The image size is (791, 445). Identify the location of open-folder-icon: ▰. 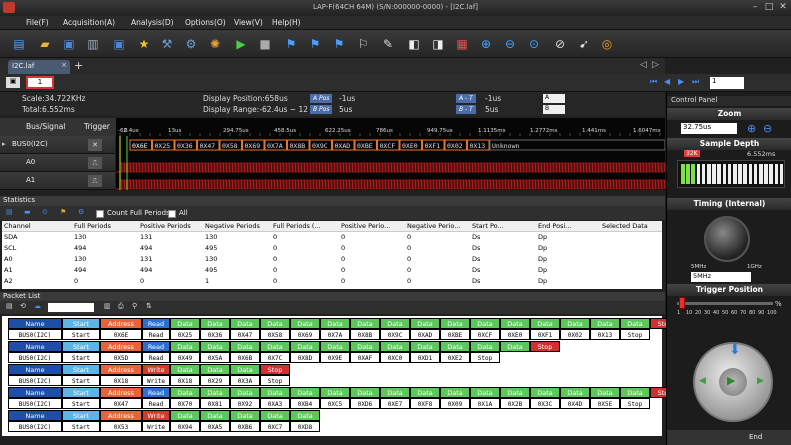
(45, 44).